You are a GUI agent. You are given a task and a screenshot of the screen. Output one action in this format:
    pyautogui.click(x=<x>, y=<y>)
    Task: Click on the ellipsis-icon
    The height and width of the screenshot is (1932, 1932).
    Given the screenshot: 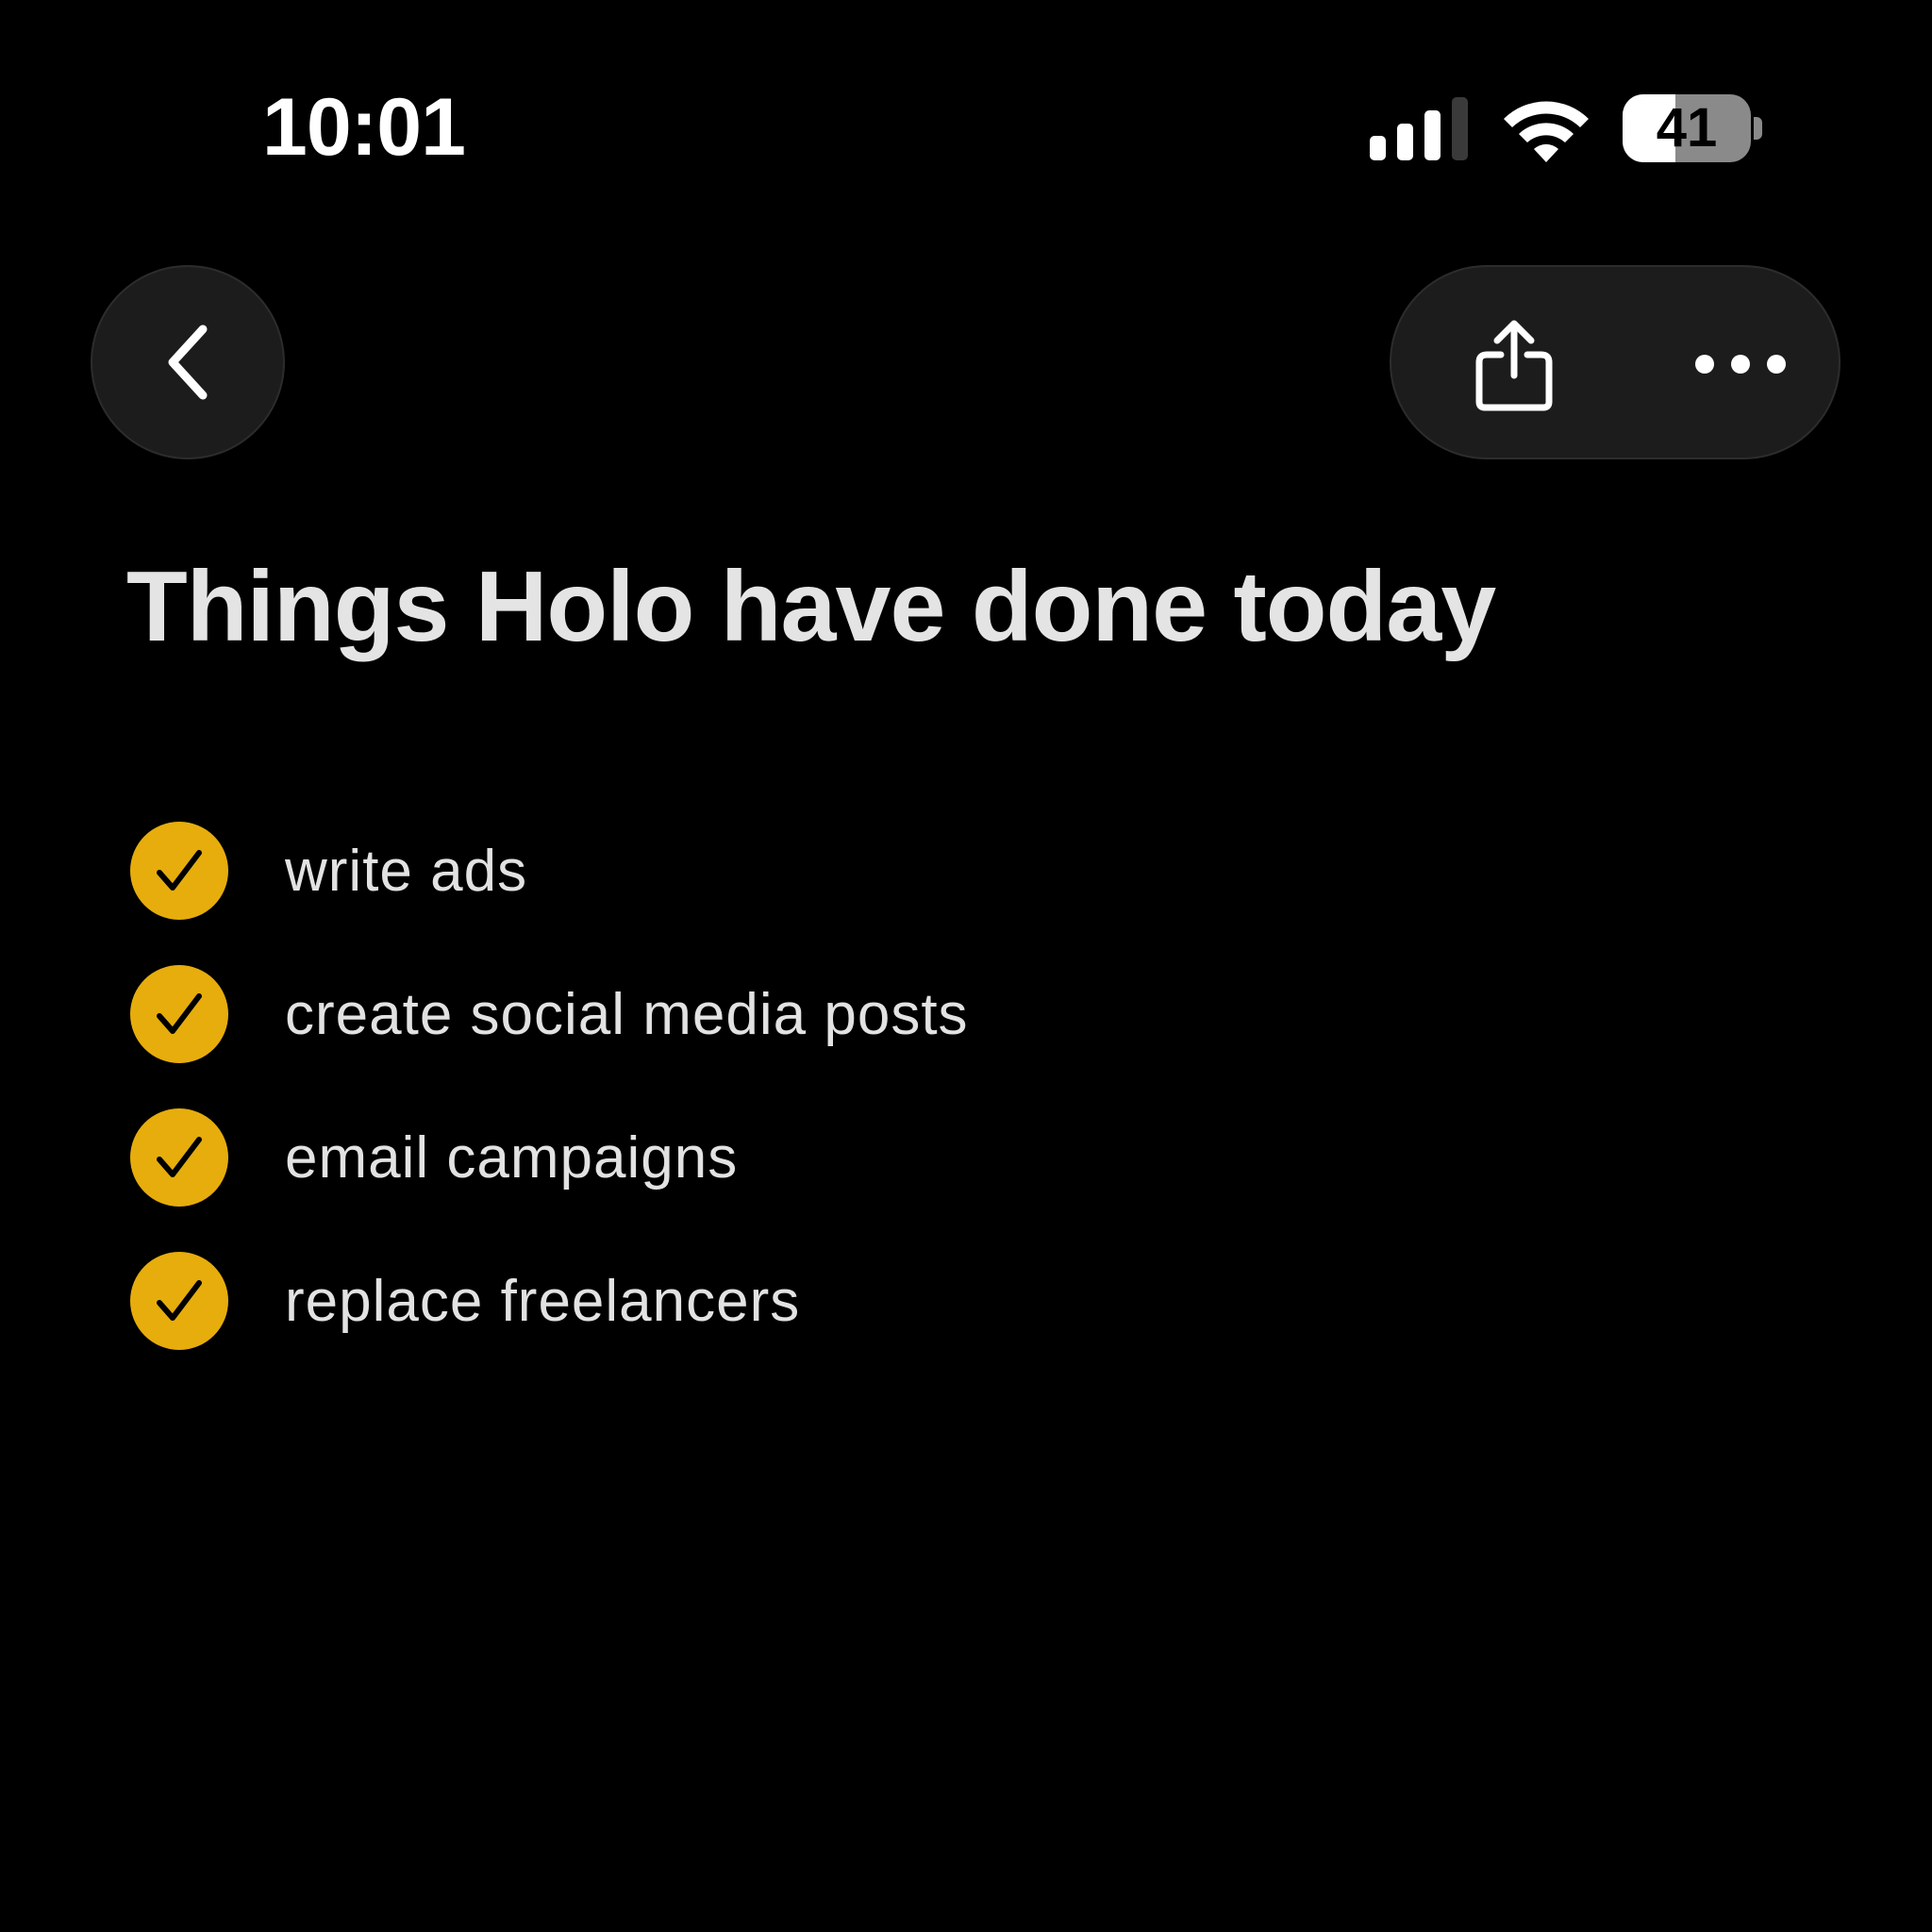 What is the action you would take?
    pyautogui.click(x=1741, y=364)
    